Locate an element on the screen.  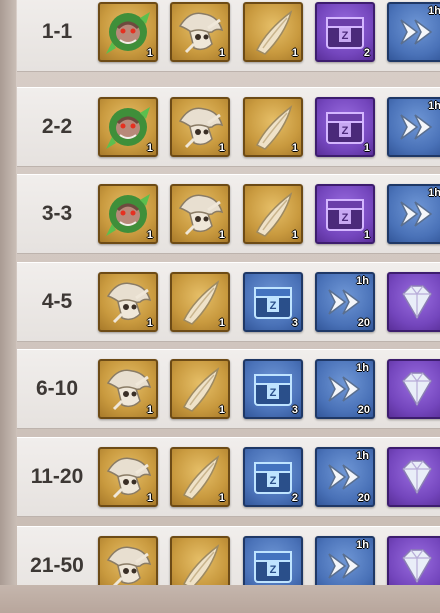
rank-label: 21-50 is located at coordinates (57, 565).